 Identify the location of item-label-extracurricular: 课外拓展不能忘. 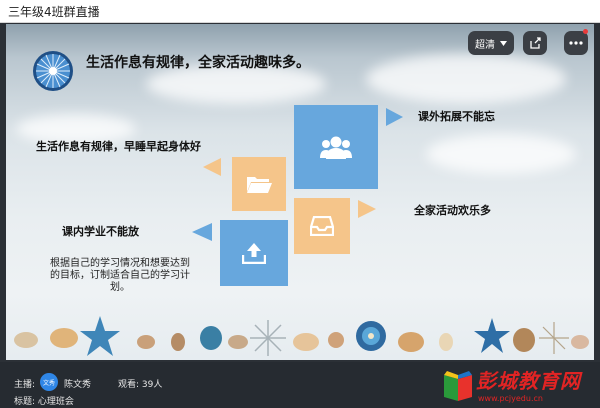
(456, 116).